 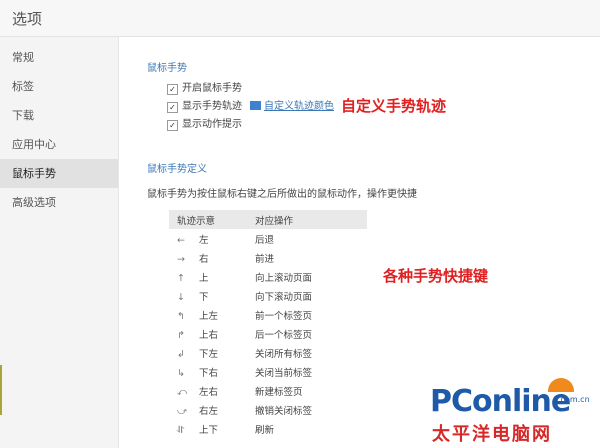 I want to click on arrow-down-right-icon: ↳, so click(x=181, y=373).